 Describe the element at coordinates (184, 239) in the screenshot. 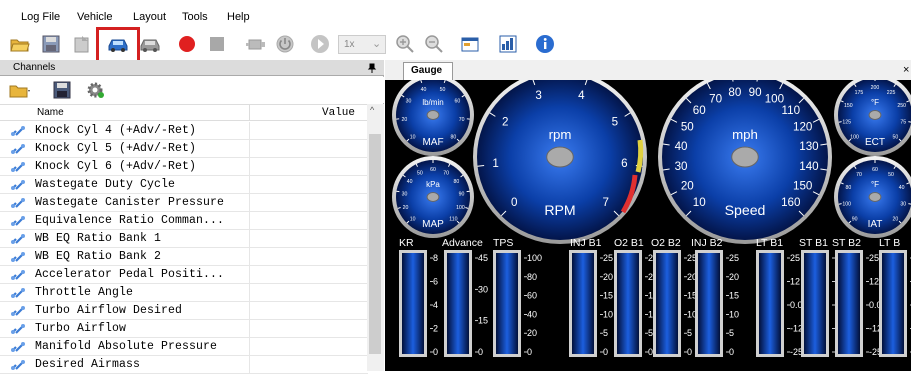

I see `channel-row: WB EQ Ratio Bank 1` at that location.